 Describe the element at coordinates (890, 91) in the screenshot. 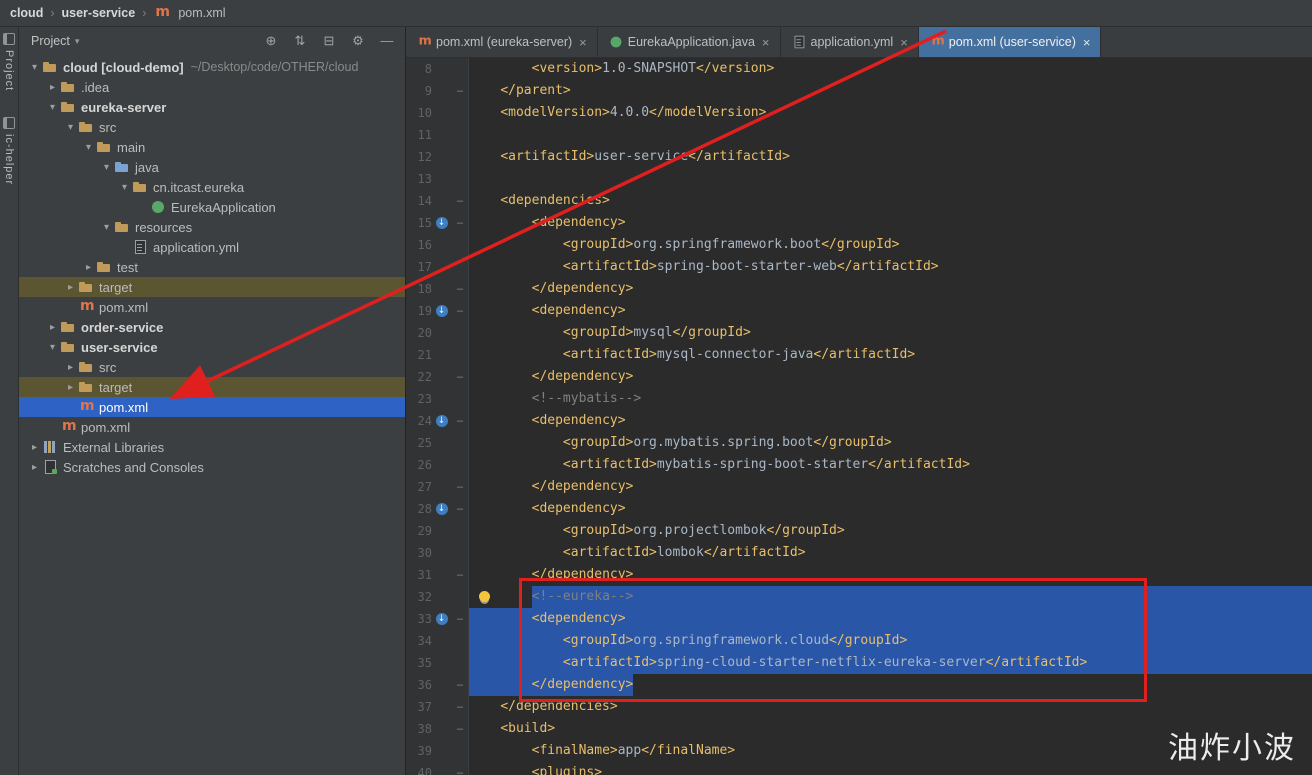

I see `code-text: </parent>` at that location.